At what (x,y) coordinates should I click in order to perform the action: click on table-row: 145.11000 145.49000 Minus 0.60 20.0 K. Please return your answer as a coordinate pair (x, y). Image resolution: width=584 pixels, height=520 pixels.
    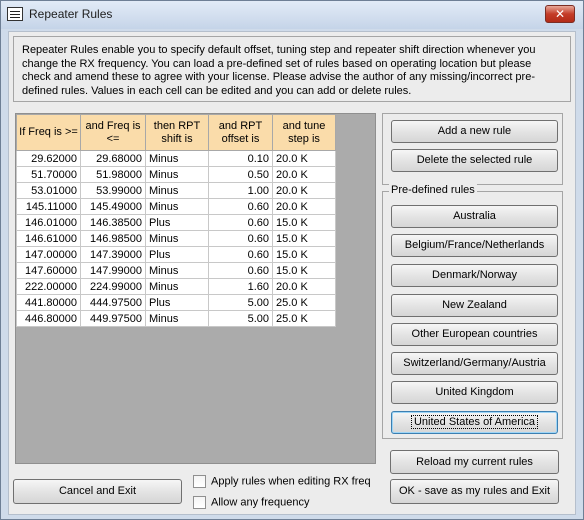
    Looking at the image, I should click on (176, 206).